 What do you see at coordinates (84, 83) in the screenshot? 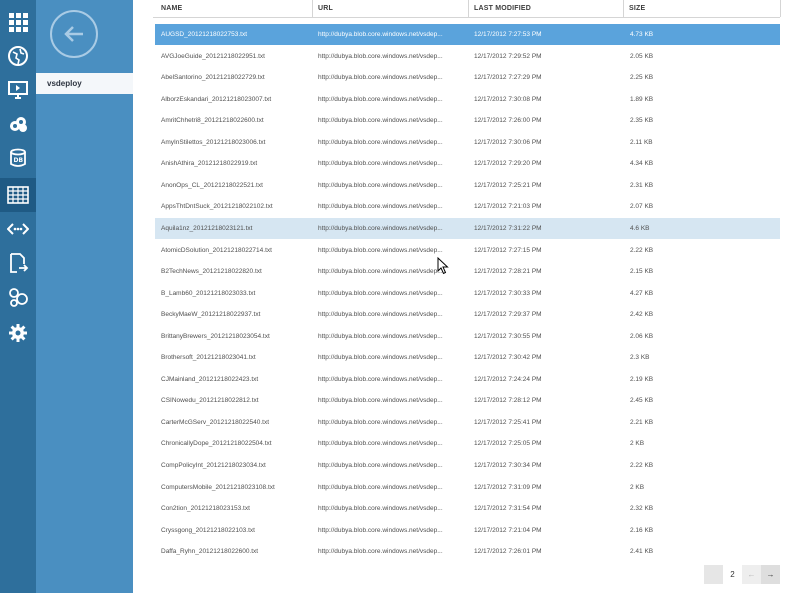
I see `sidebar-item-vsdeploy: vsdeploy` at bounding box center [84, 83].